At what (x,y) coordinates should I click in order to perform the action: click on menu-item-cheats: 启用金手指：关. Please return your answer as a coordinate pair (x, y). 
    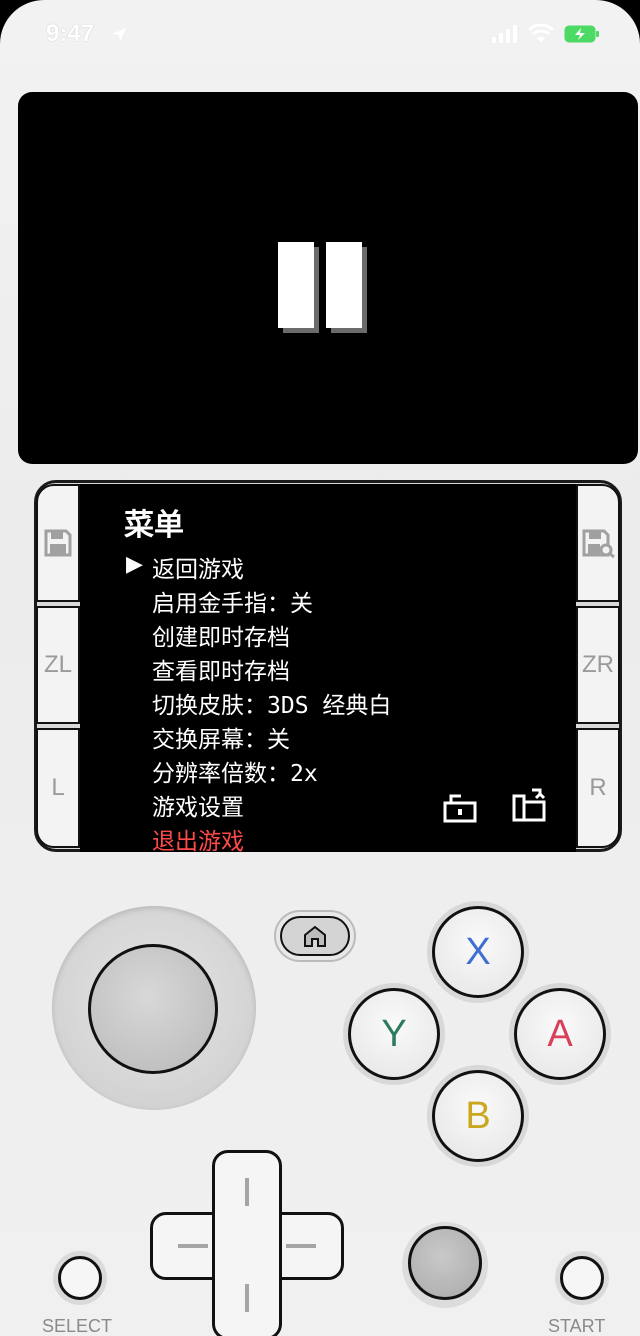
    Looking at the image, I should click on (232, 601).